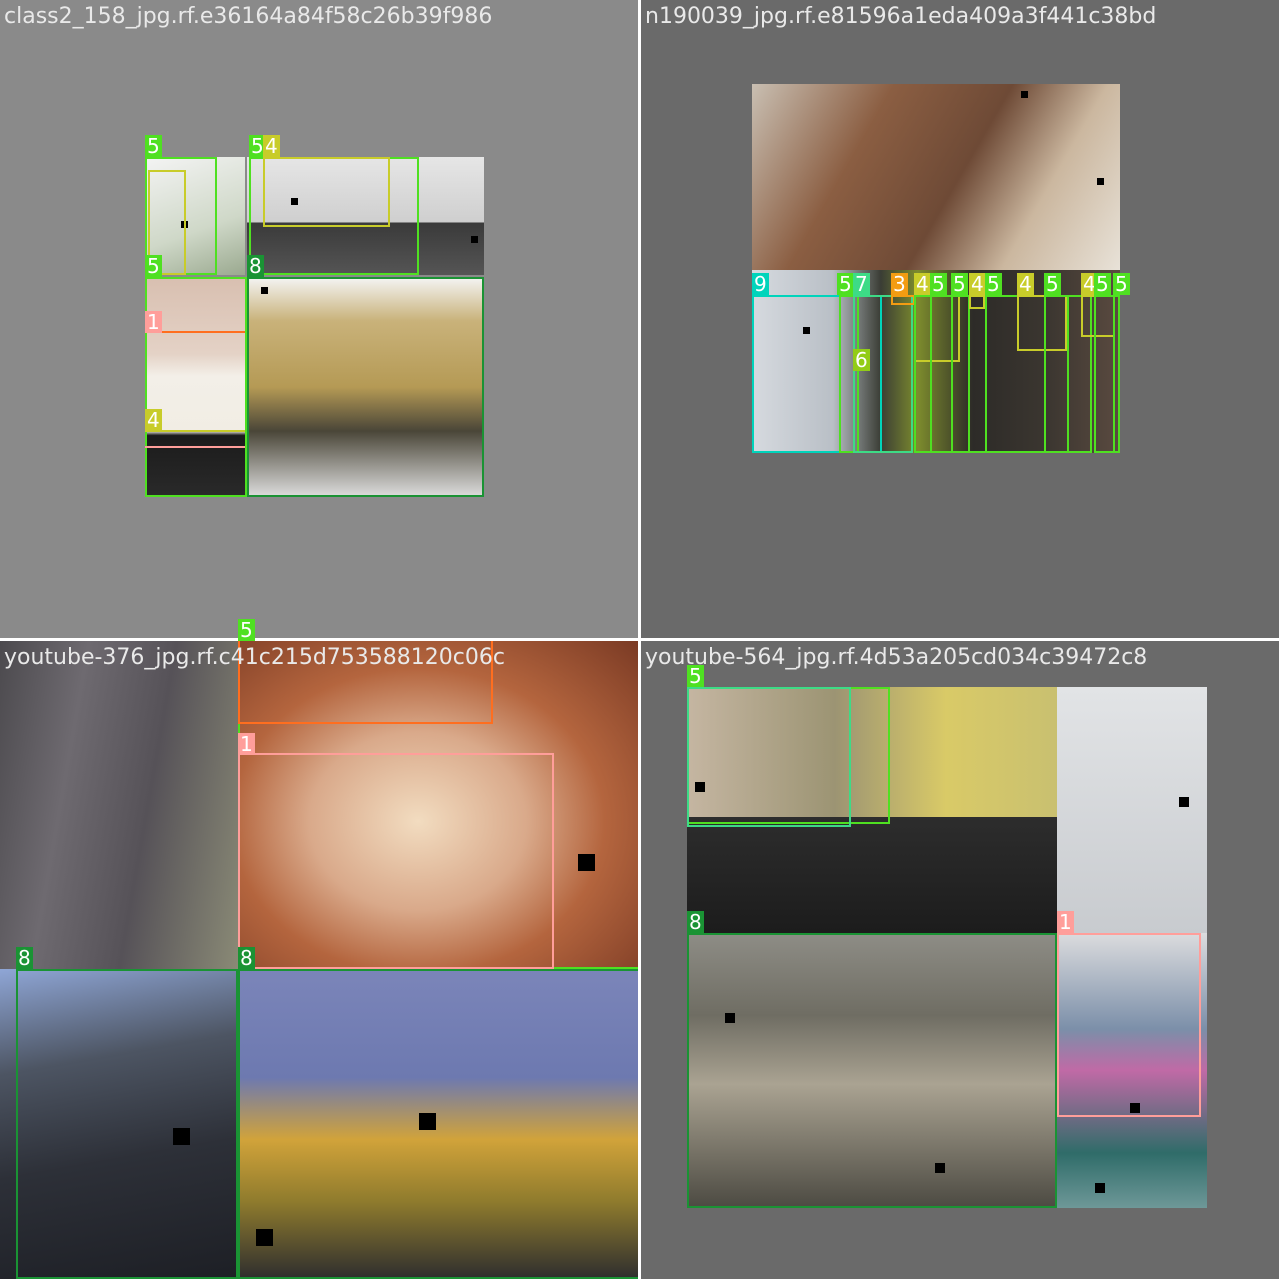 Image resolution: width=1280 pixels, height=1280 pixels. What do you see at coordinates (1132, 810) in the screenshot?
I see `scene-sky-pole` at bounding box center [1132, 810].